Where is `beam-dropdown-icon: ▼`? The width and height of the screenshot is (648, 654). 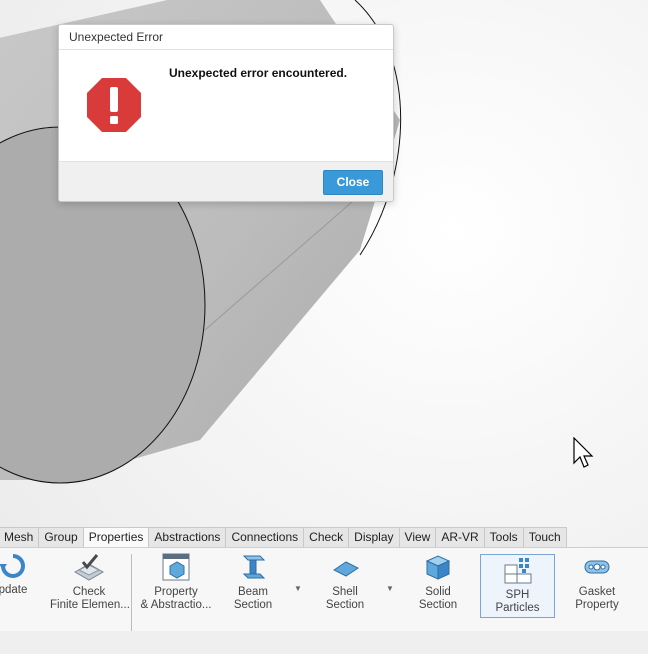
beam-dropdown-icon: ▼ is located at coordinates (298, 588).